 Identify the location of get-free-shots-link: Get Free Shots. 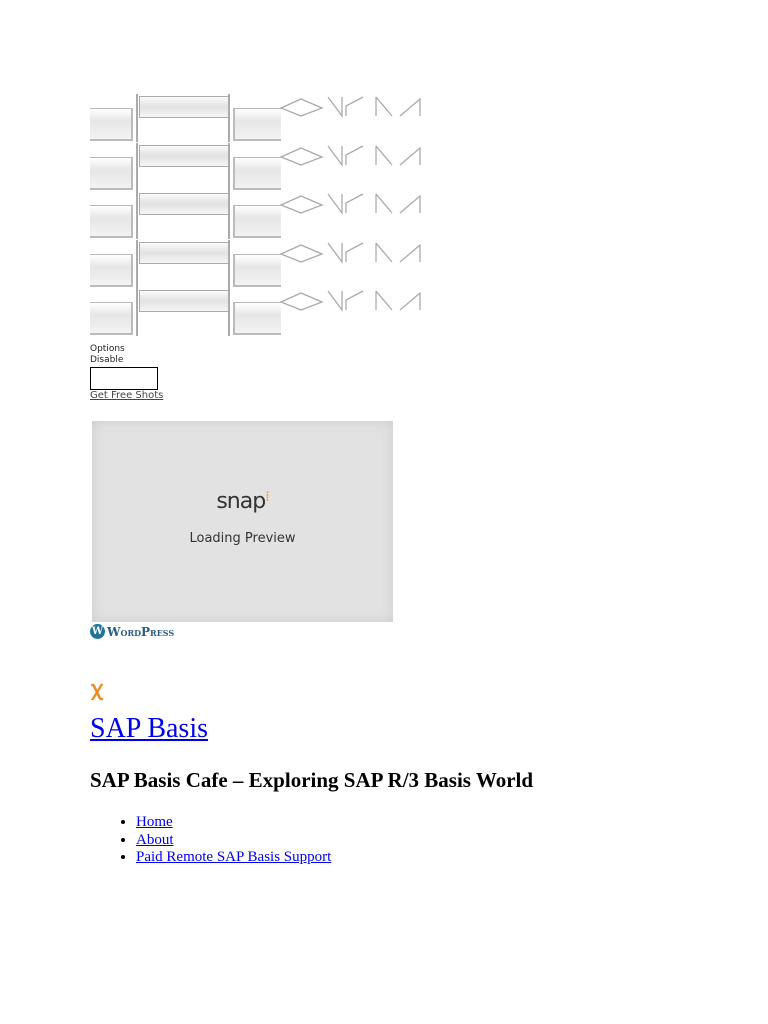
(126, 395).